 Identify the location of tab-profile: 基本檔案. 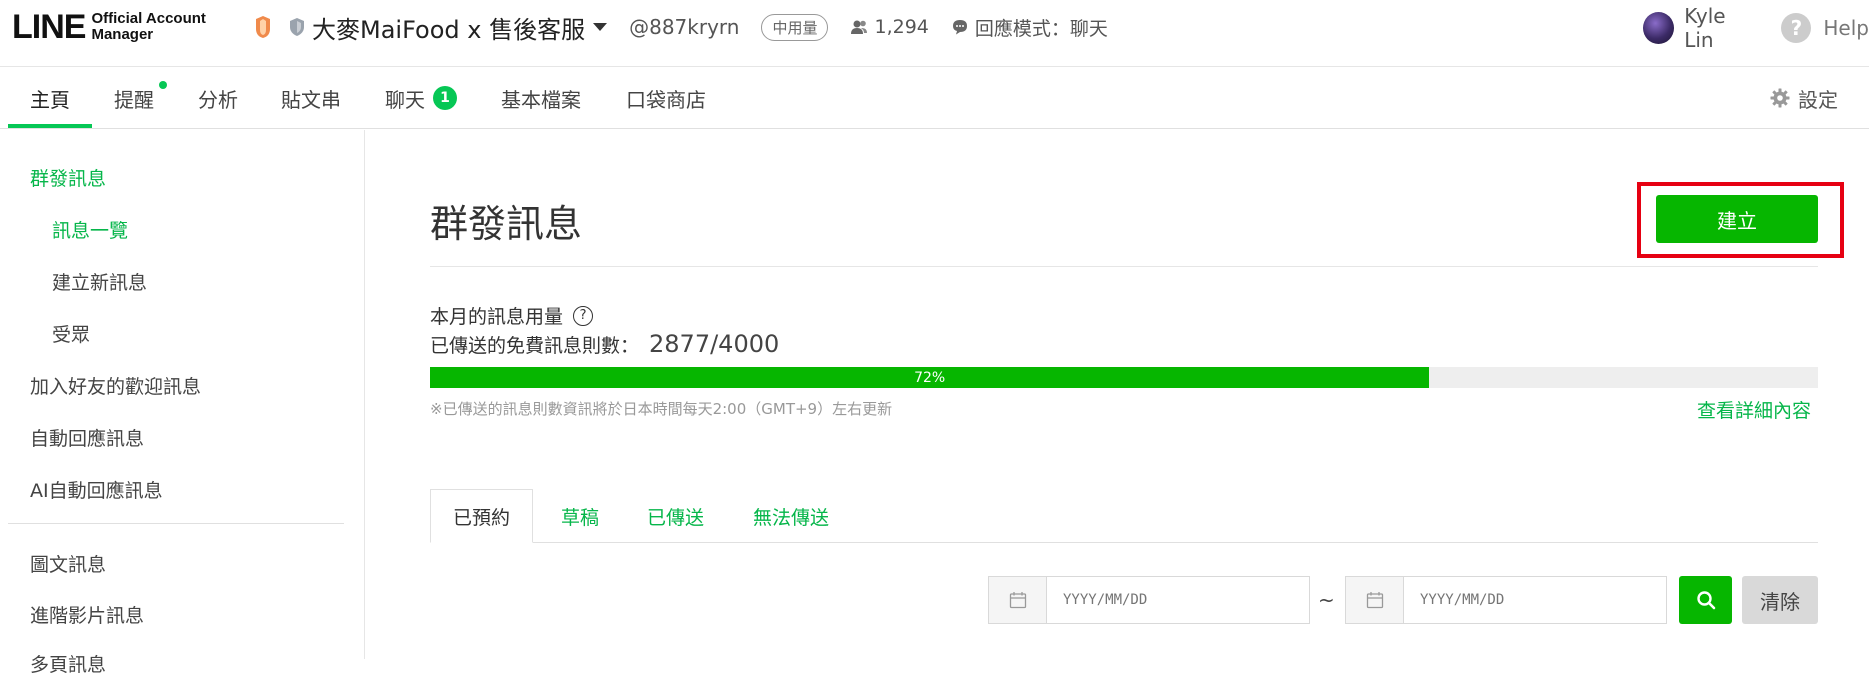
(541, 98).